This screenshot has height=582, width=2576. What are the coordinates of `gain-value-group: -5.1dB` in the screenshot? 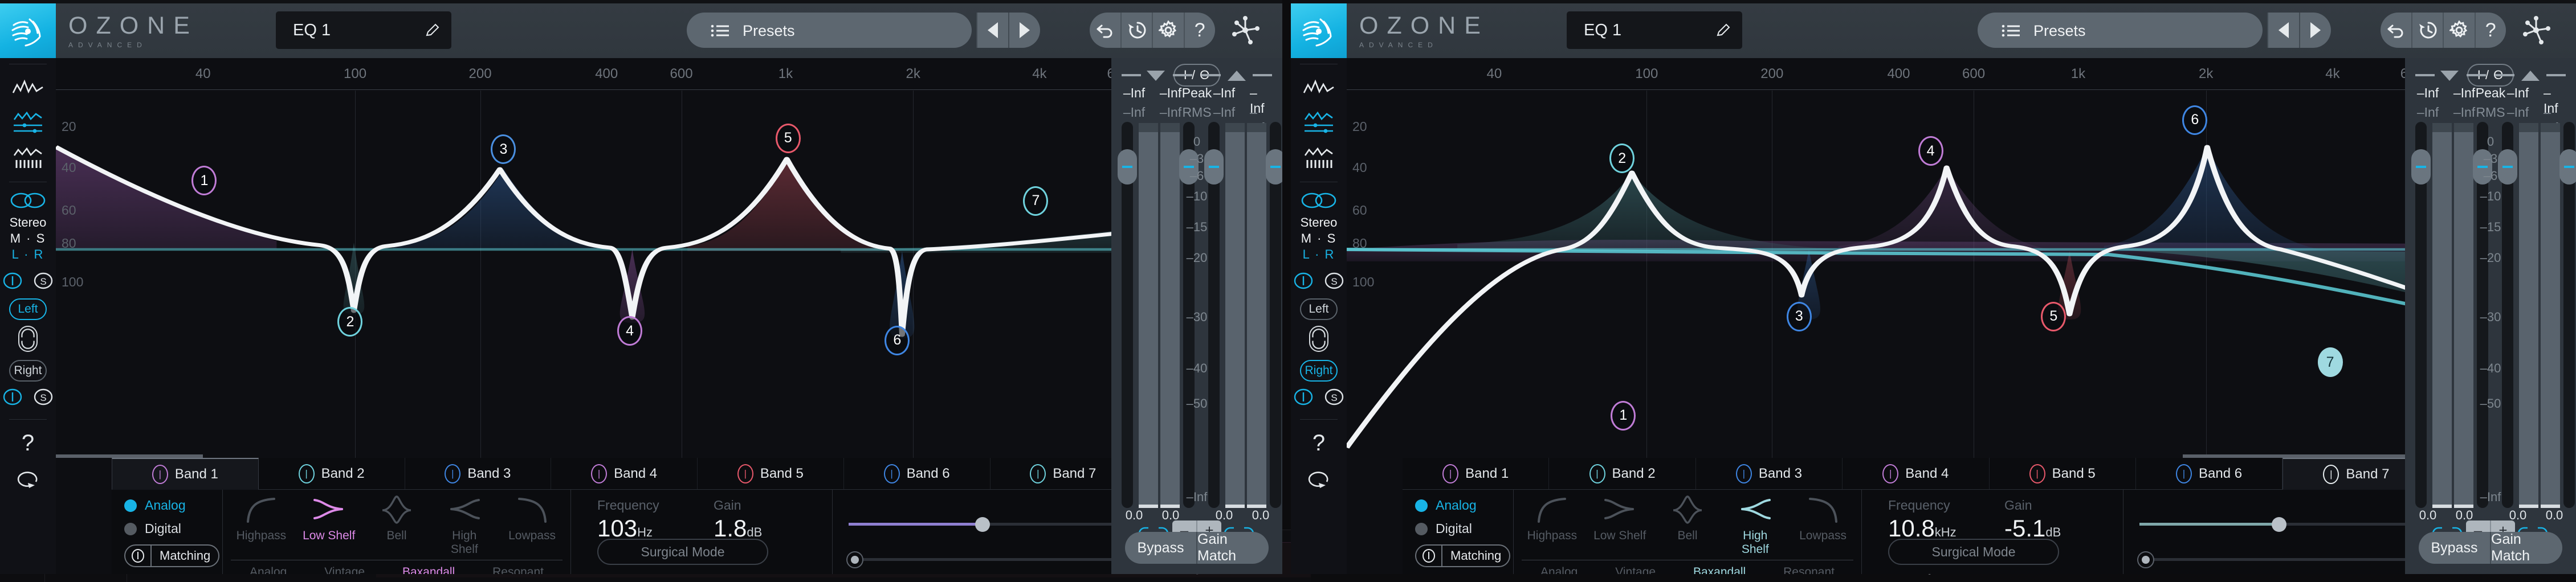 It's located at (2032, 528).